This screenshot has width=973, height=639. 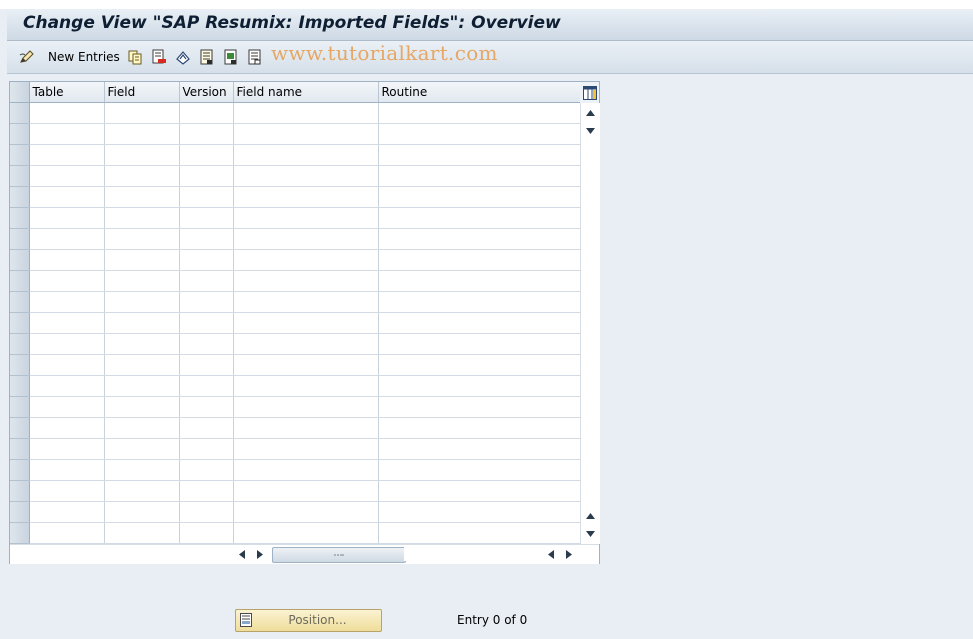 What do you see at coordinates (473, 554) in the screenshot?
I see `horizontal-scroll-track` at bounding box center [473, 554].